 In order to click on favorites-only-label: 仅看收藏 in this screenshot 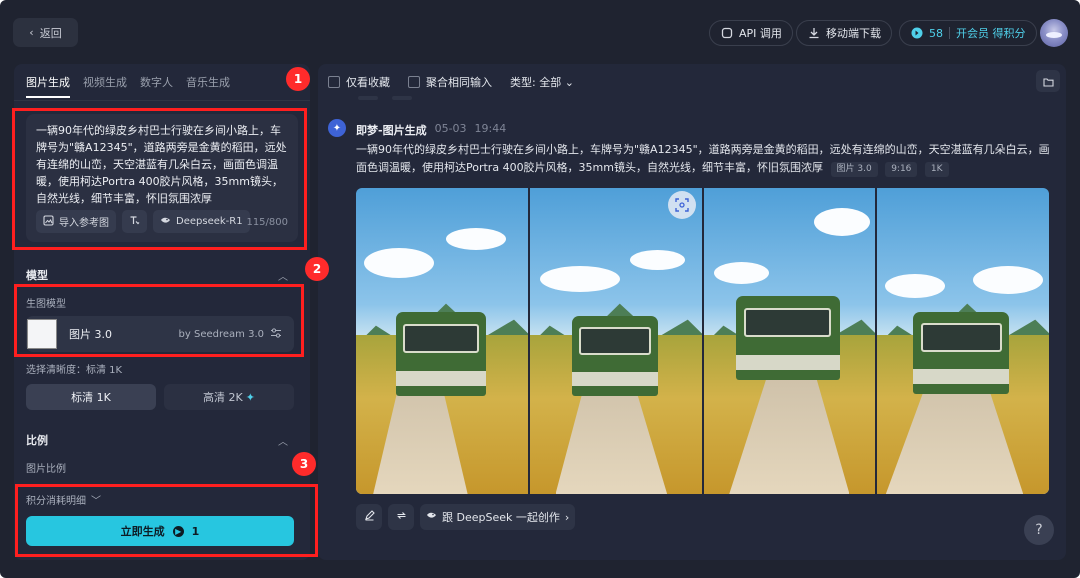, I will do `click(368, 82)`.